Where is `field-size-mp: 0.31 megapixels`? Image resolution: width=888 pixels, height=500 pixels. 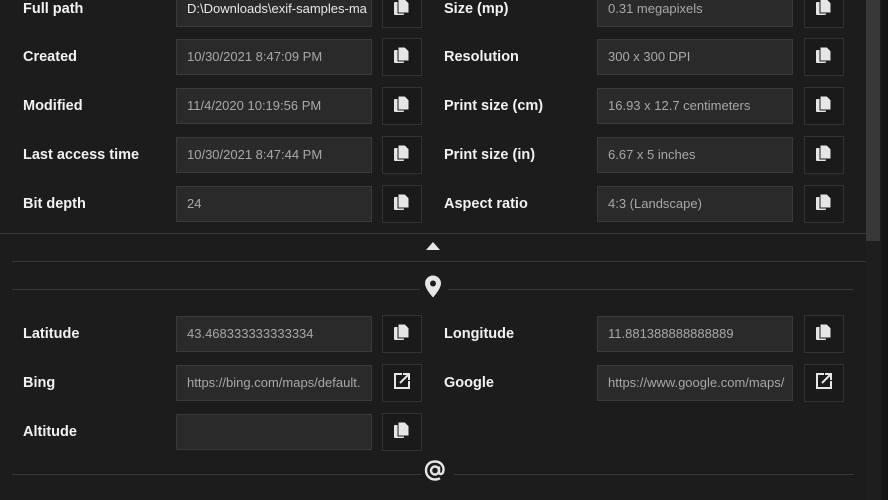 field-size-mp: 0.31 megapixels is located at coordinates (695, 13).